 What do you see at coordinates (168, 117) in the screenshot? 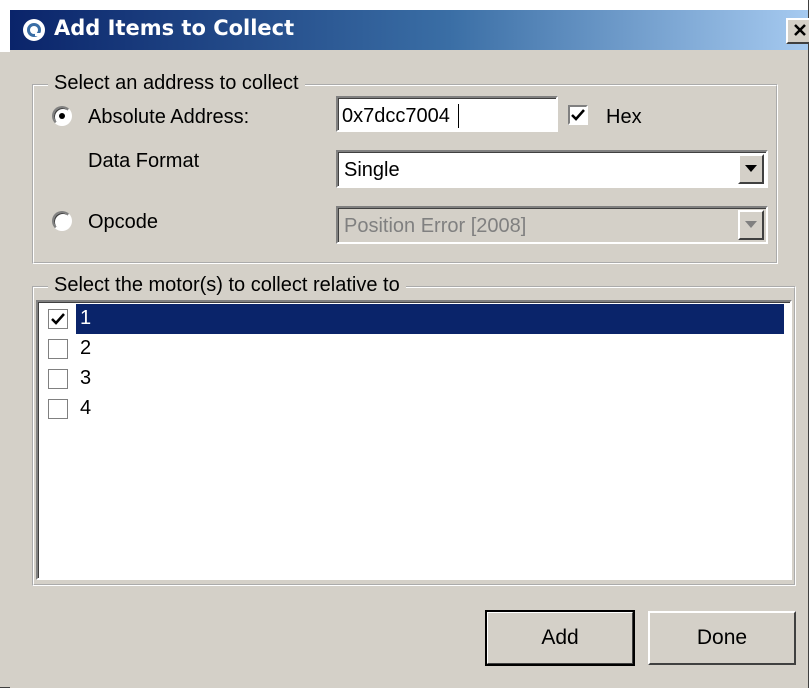
I see `absolute-address-label: Absolute Address:` at bounding box center [168, 117].